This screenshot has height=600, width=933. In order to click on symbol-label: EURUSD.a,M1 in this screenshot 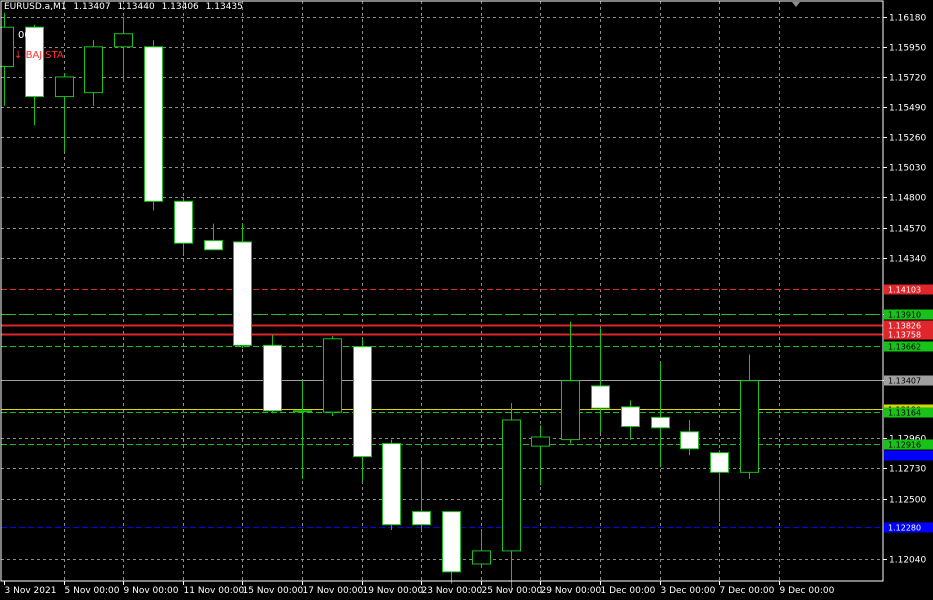, I will do `click(35, 7)`.